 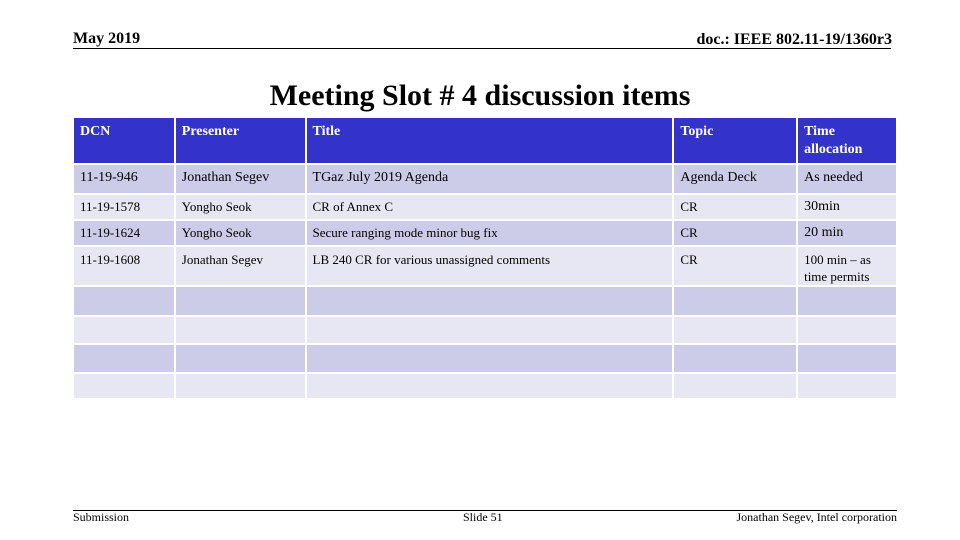 What do you see at coordinates (101, 517) in the screenshot?
I see `footer-submission: Submission` at bounding box center [101, 517].